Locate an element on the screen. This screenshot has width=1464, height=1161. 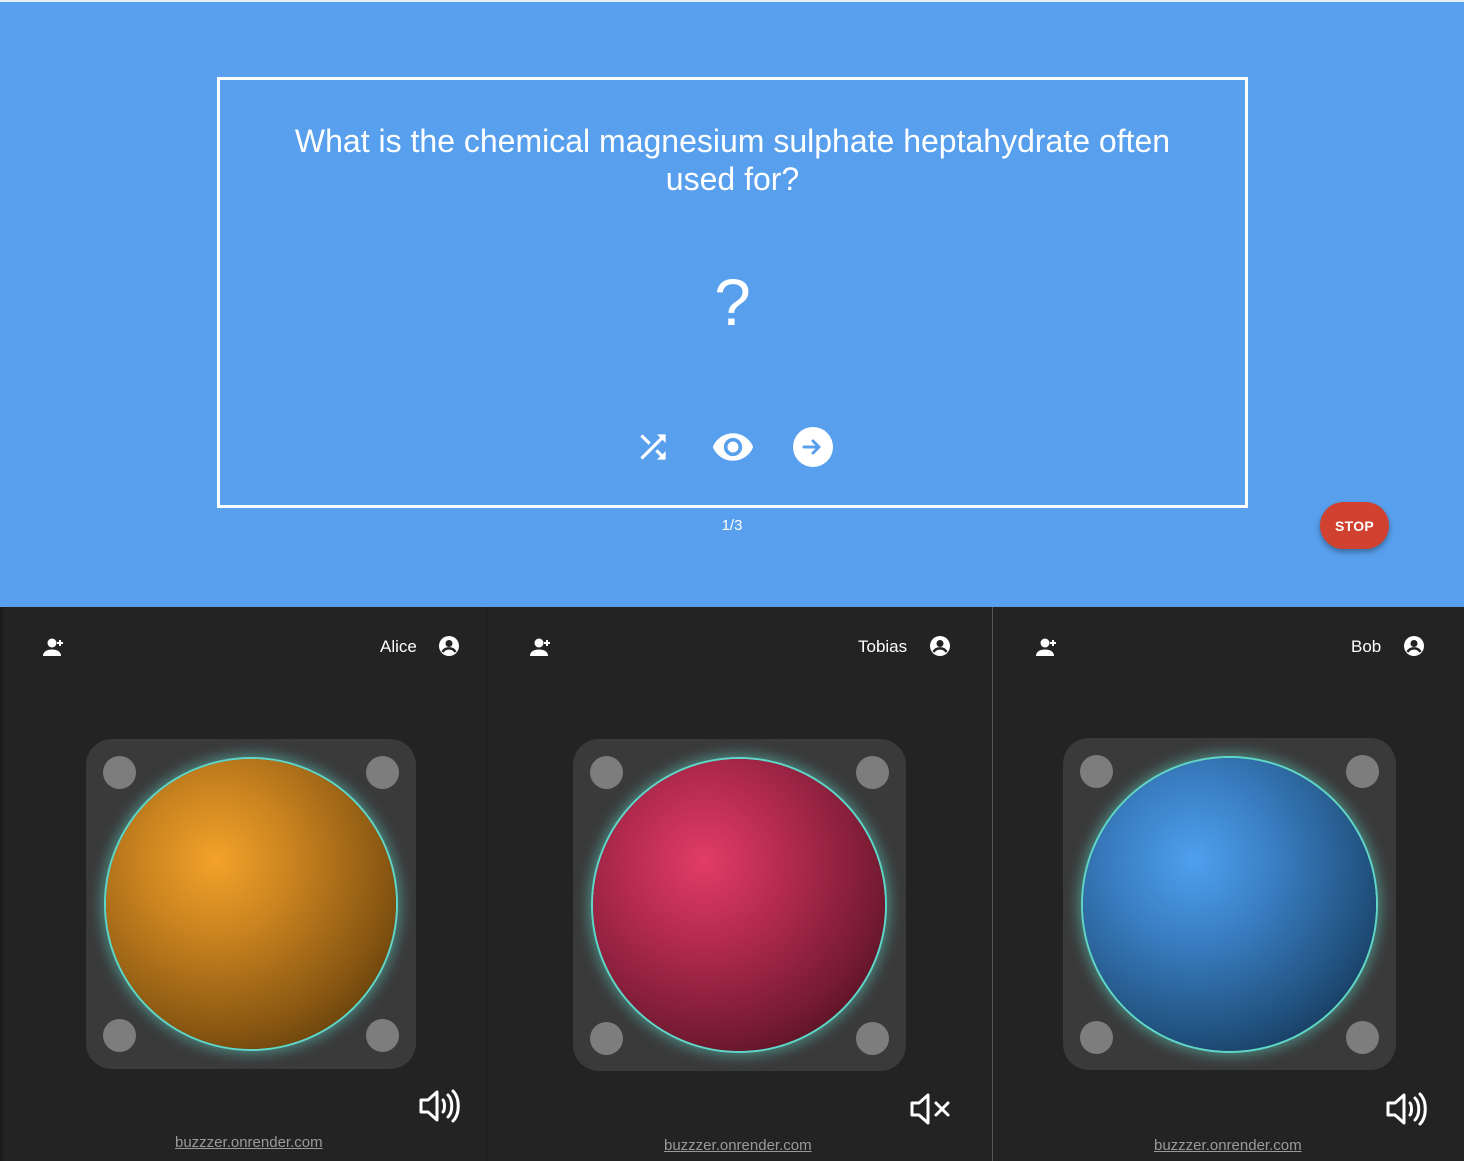
answer-placeholder: ? is located at coordinates (732, 302).